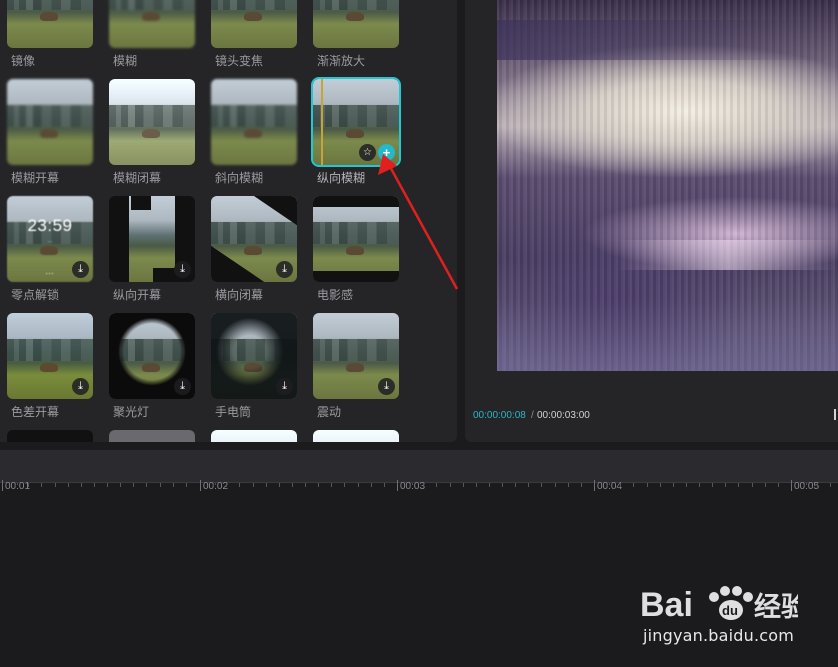 This screenshot has height=667, width=838. What do you see at coordinates (357, 372) in the screenshot?
I see `effect-tile: ⤓ 震动` at bounding box center [357, 372].